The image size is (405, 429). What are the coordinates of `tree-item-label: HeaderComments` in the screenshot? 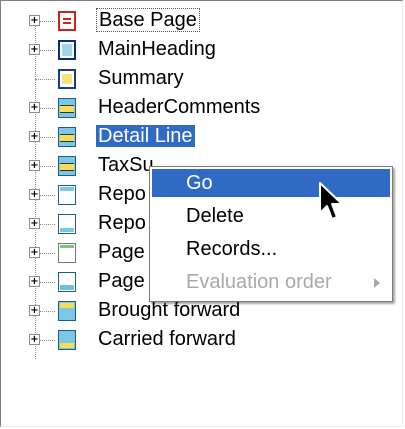 It's located at (179, 107).